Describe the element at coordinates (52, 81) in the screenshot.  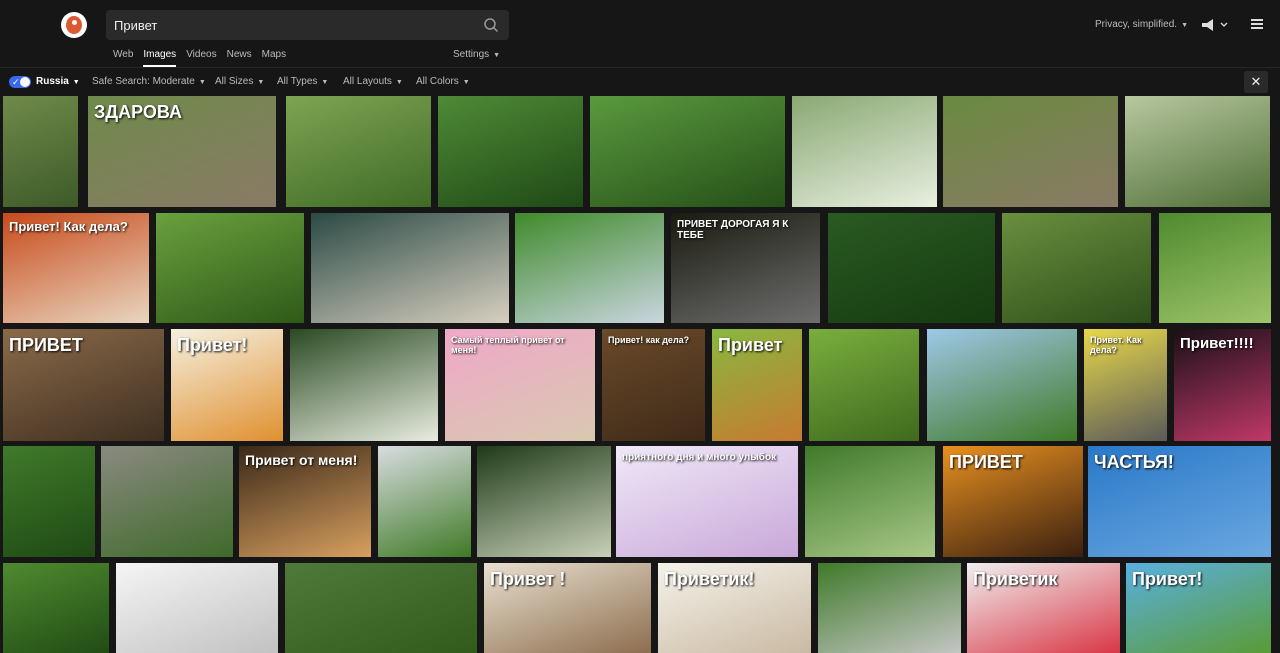
I see `region-label: Russia` at that location.